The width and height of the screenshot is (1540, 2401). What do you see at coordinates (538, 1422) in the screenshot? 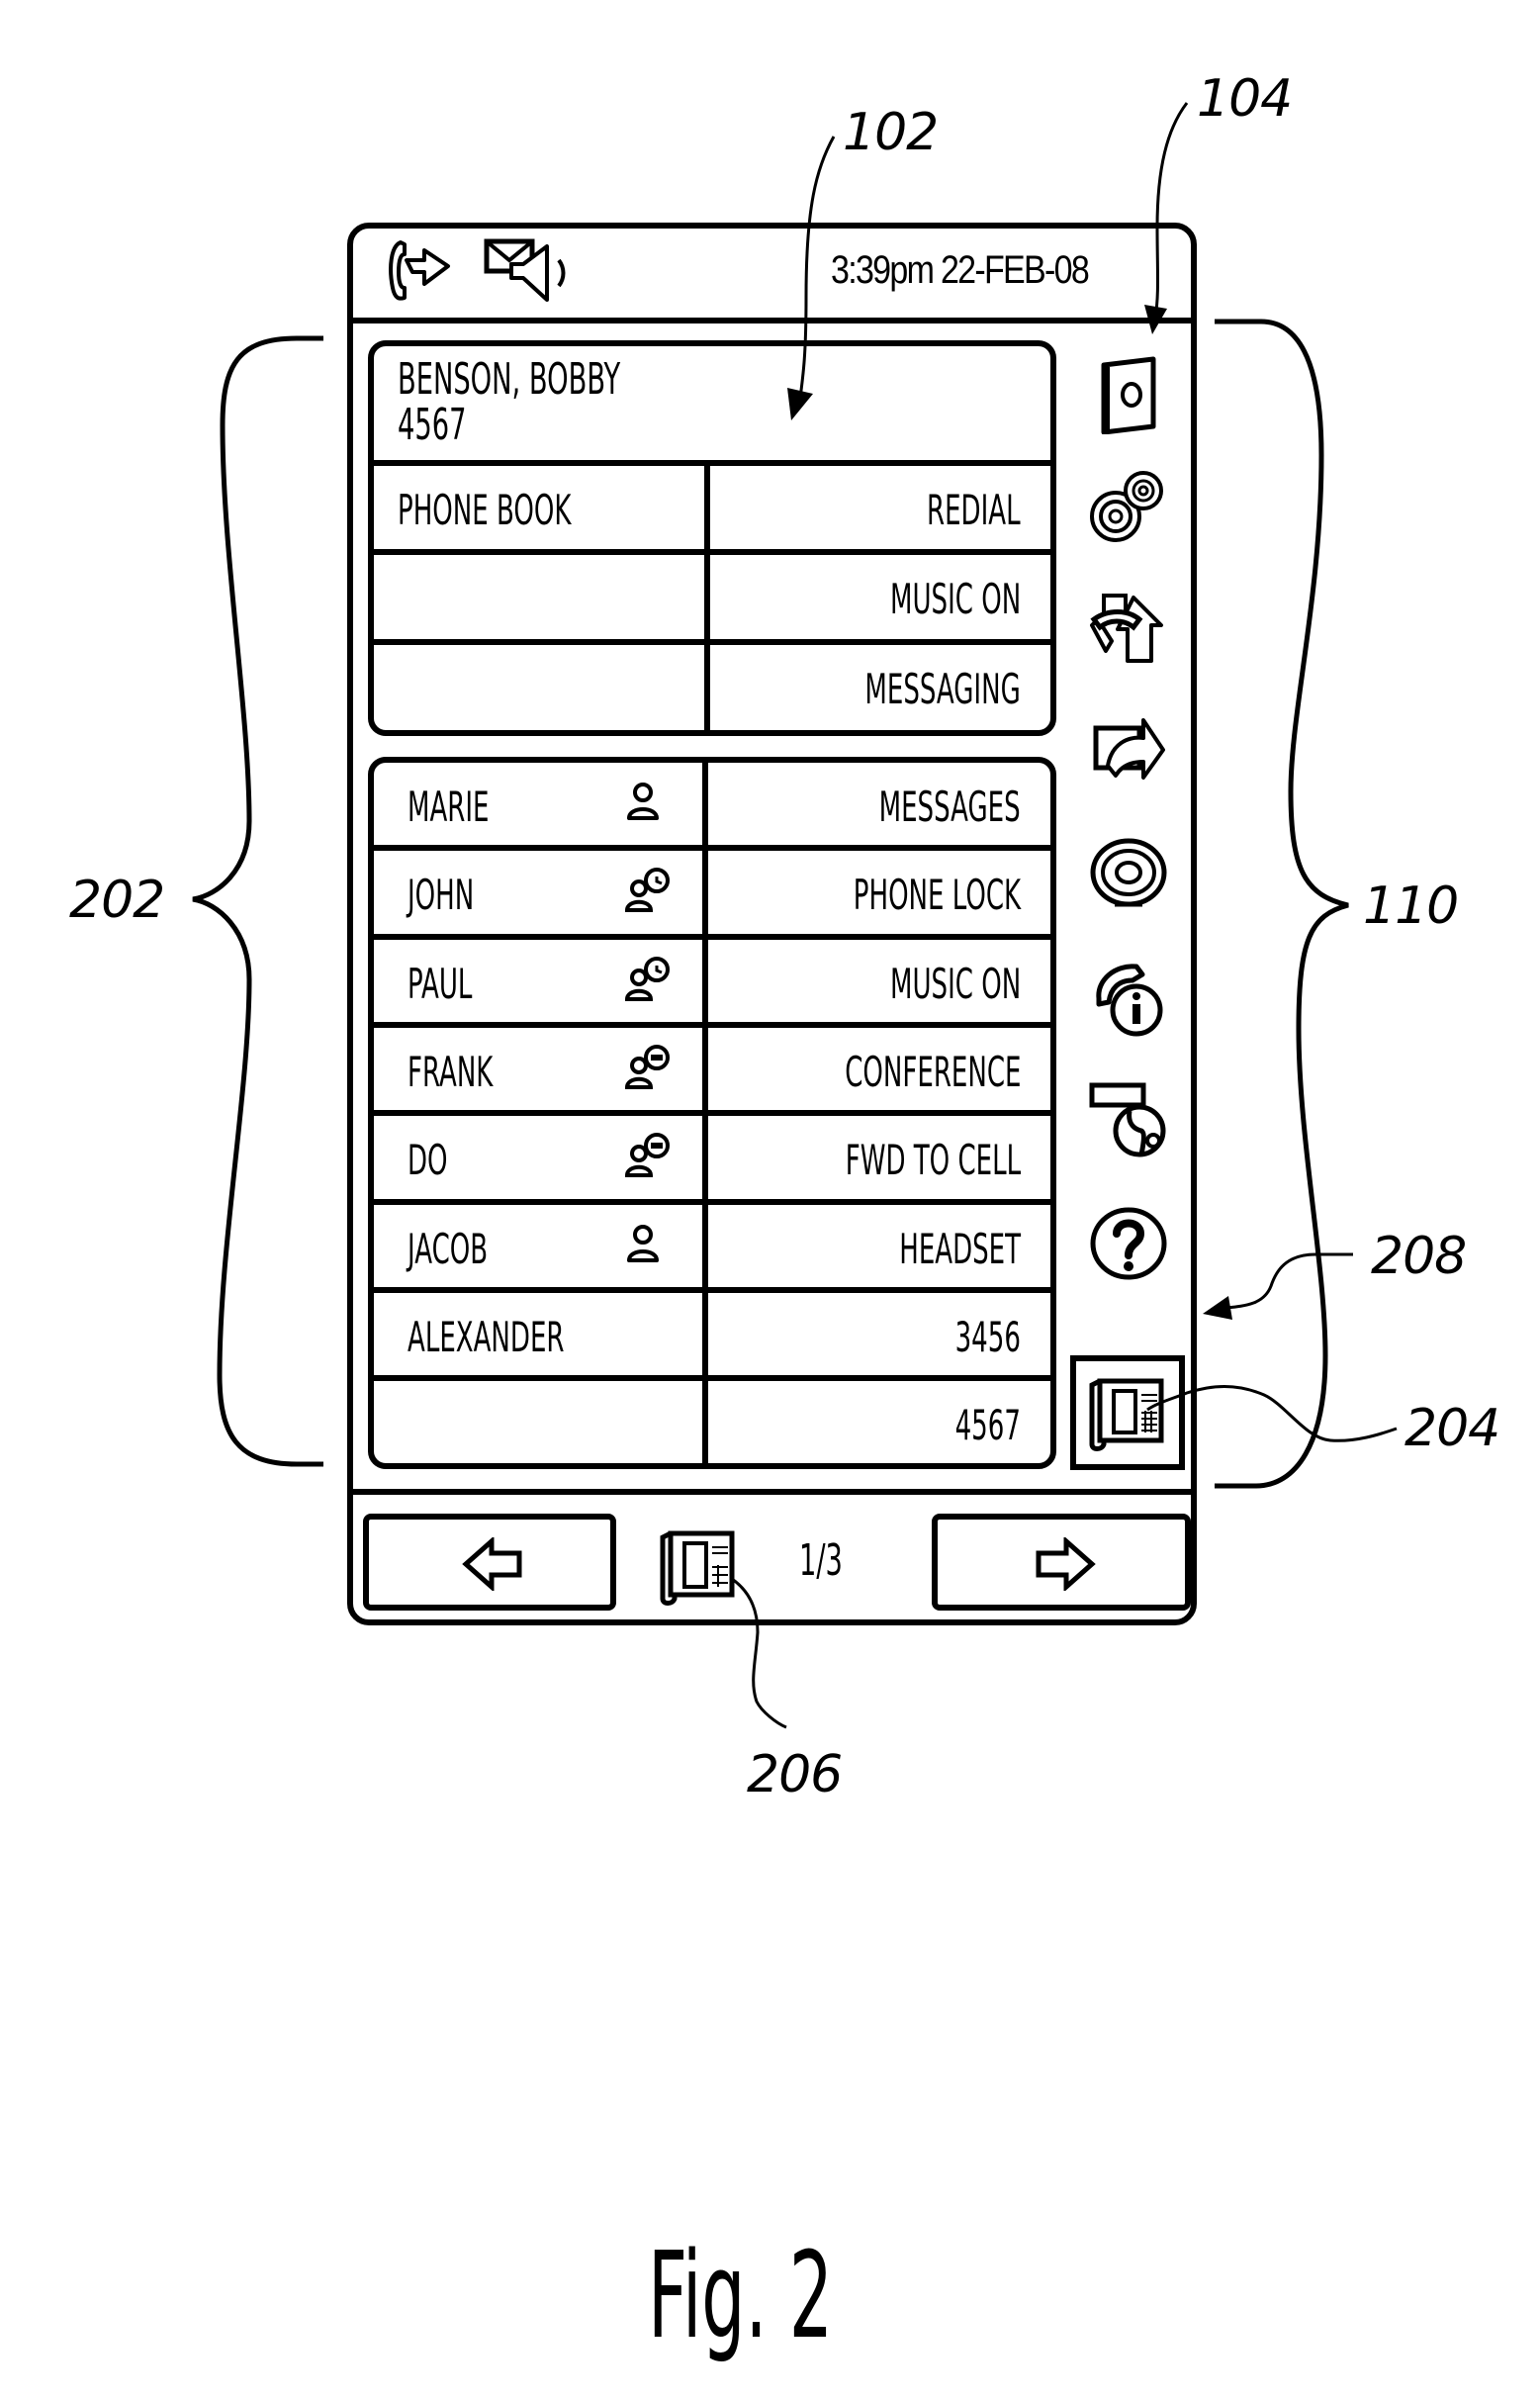
I see `speed-dial-empty` at bounding box center [538, 1422].